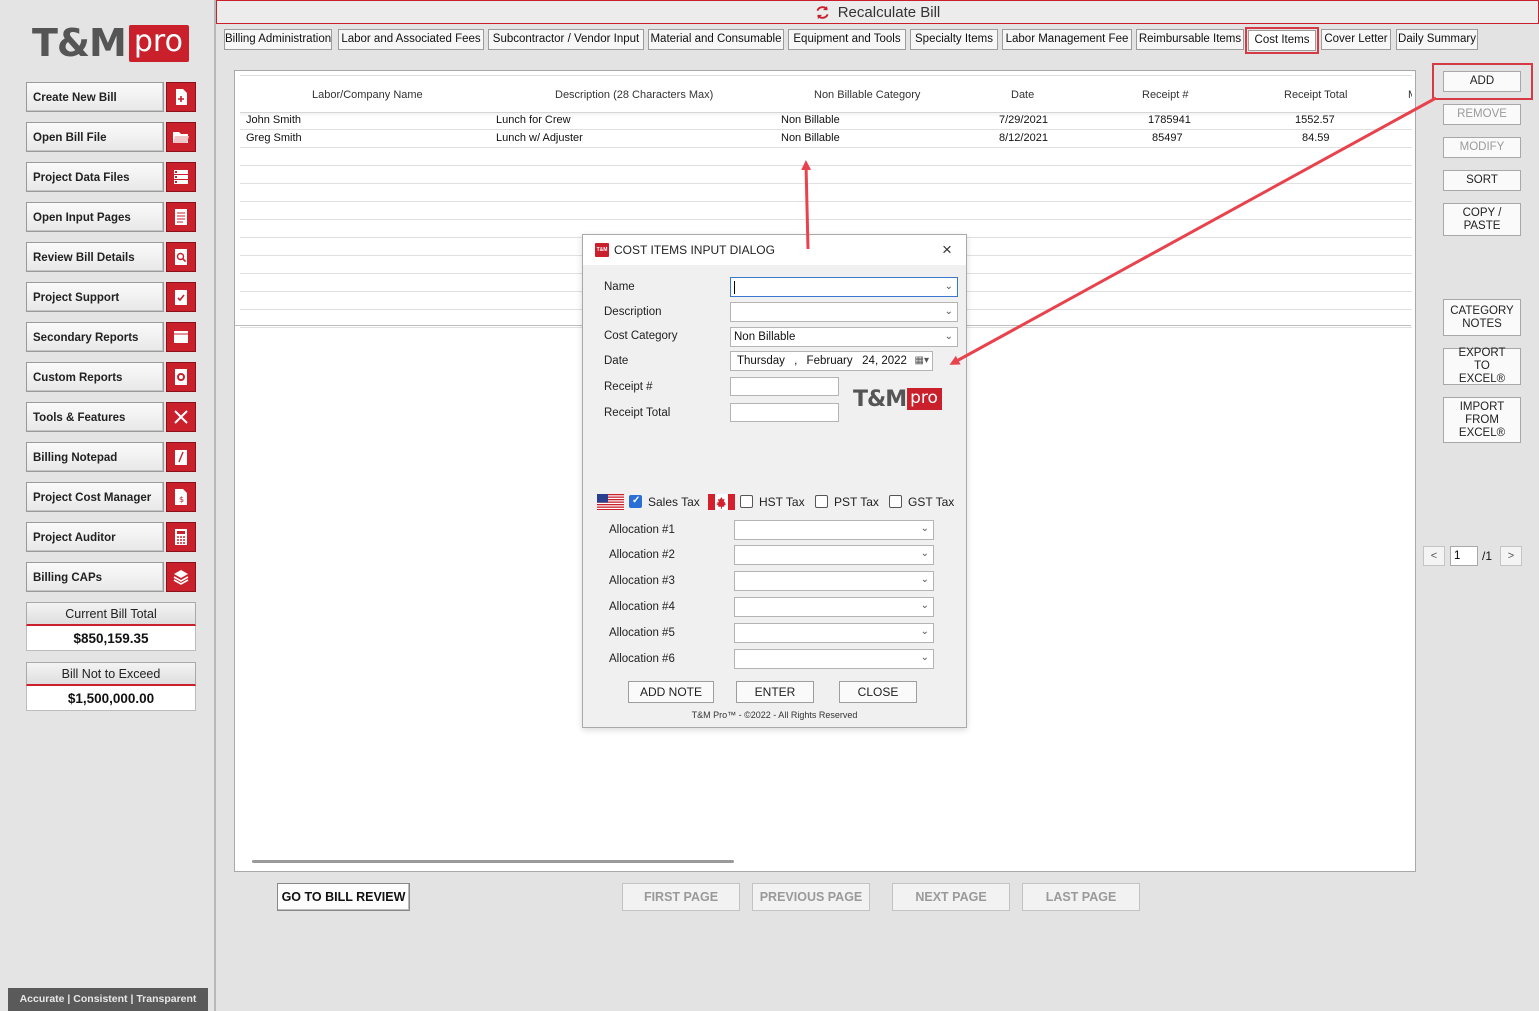 The image size is (1539, 1011). I want to click on sidebar-item-project-cost-manager: Project Cost Manager $, so click(111, 497).